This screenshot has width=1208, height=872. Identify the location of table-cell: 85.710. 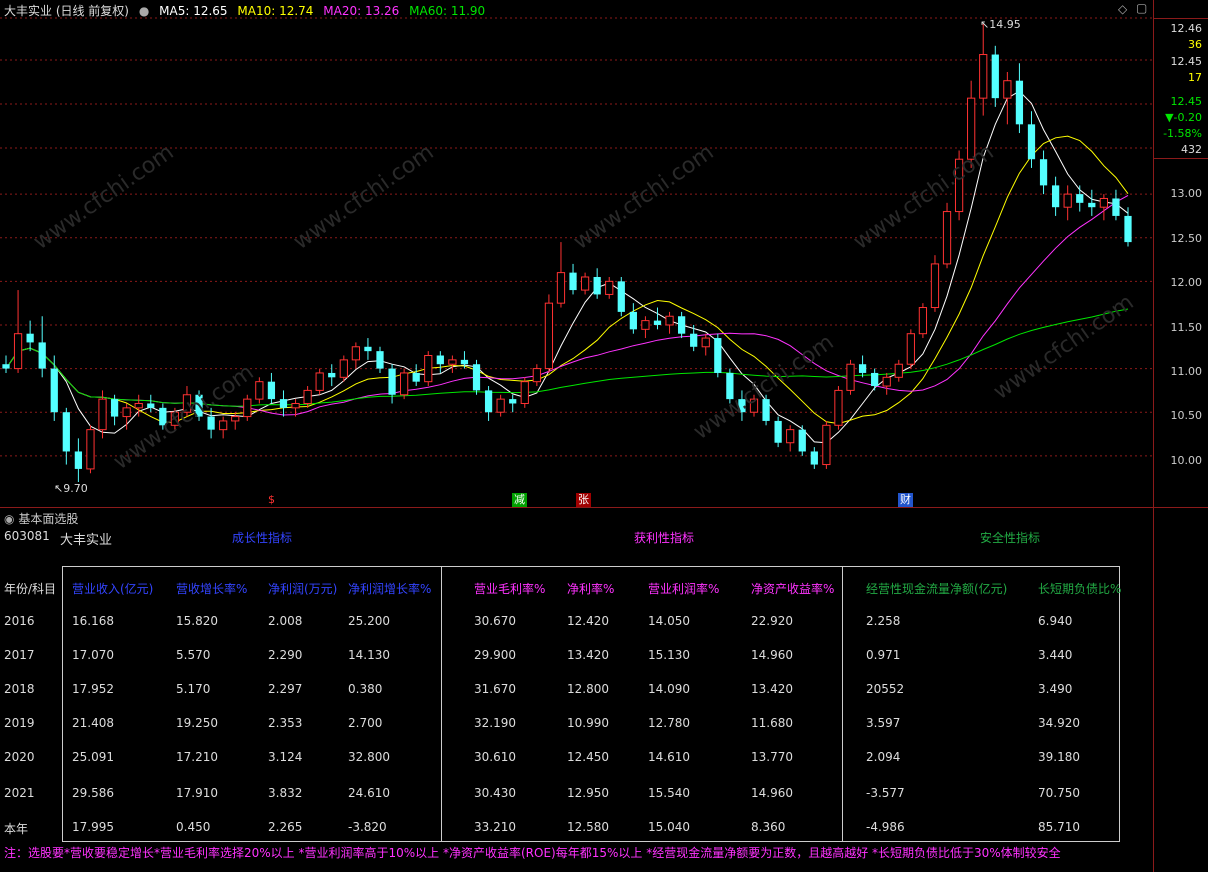
(1059, 827).